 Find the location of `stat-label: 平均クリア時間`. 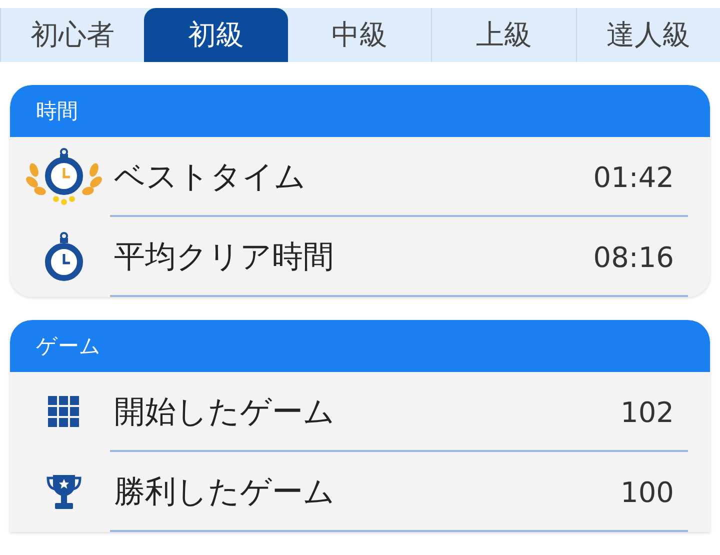

stat-label: 平均クリア時間 is located at coordinates (224, 257).